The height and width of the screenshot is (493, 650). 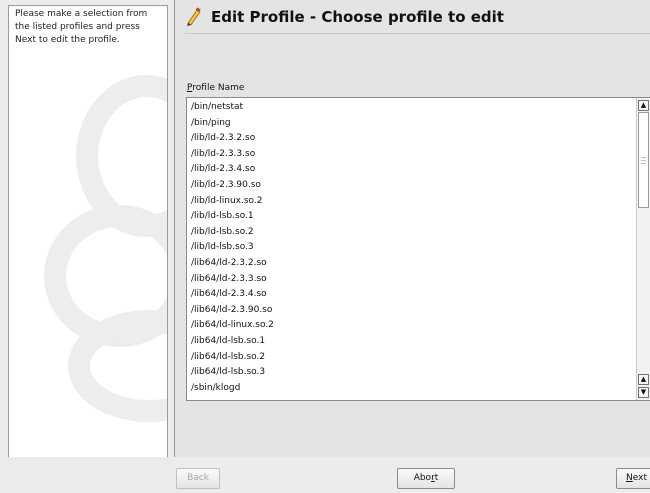 I want to click on profile-list-item: /bin/netstat, so click(x=411, y=108).